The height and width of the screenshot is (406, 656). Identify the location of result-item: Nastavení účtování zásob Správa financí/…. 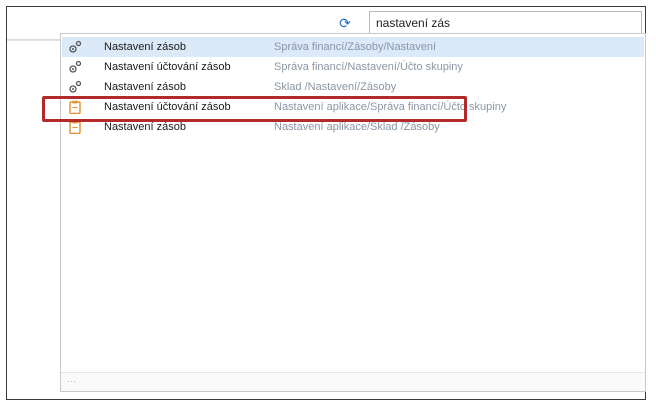
(353, 67).